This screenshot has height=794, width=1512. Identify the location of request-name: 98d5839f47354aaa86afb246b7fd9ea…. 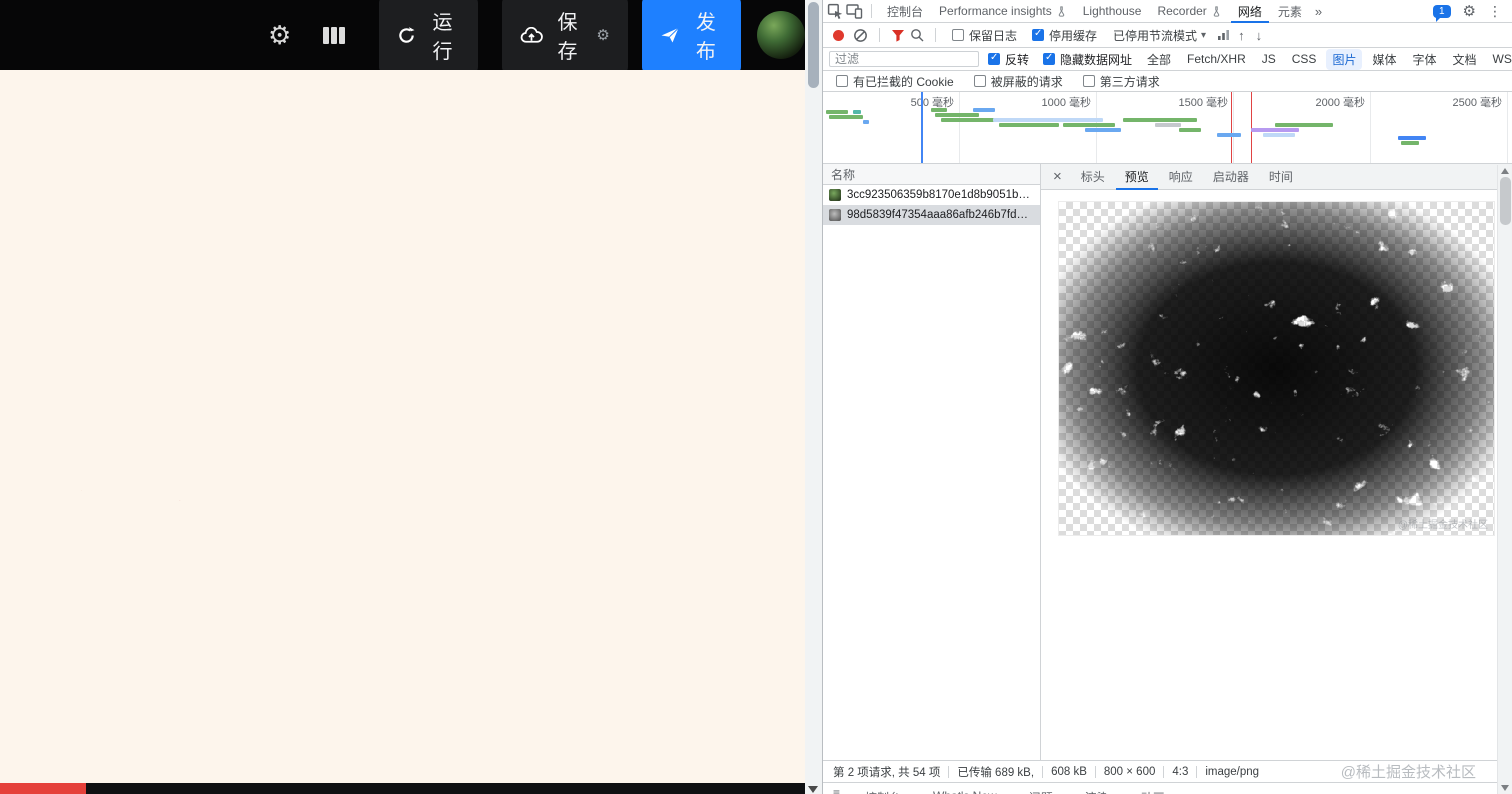
(940, 215).